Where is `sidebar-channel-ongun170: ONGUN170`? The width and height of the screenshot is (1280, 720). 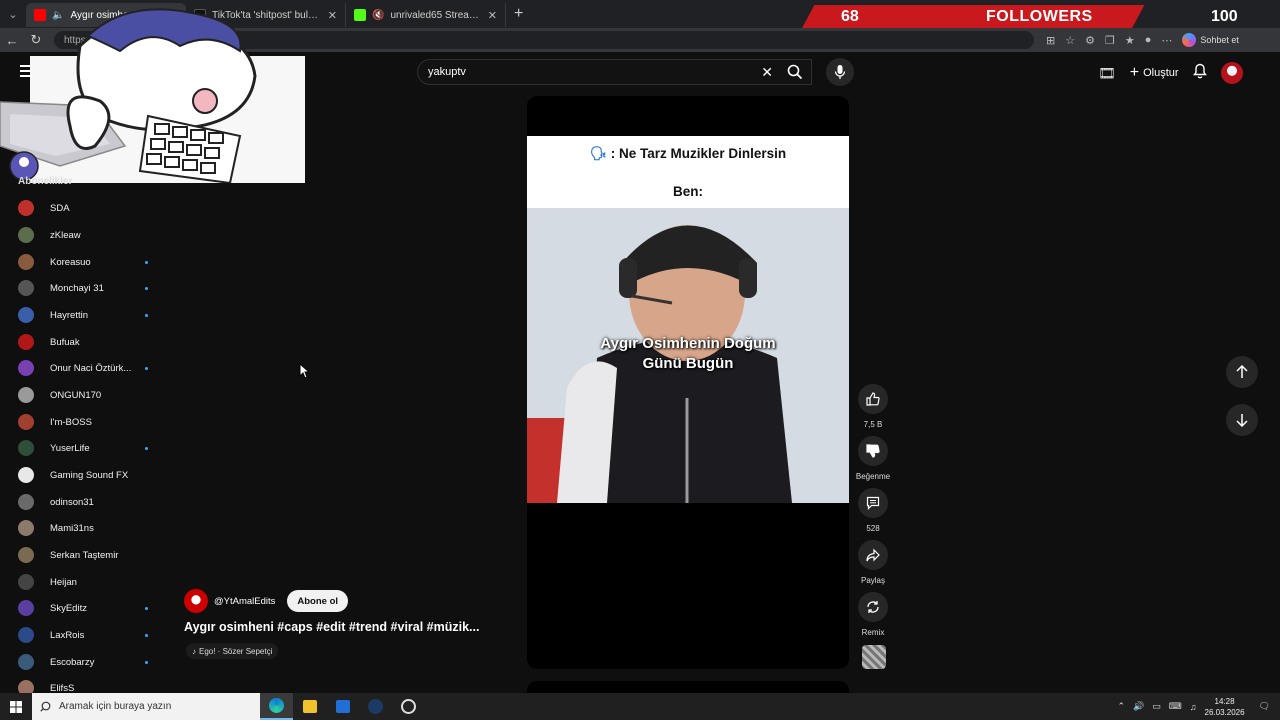
sidebar-channel-ongun170: ONGUN170 is located at coordinates (83, 395).